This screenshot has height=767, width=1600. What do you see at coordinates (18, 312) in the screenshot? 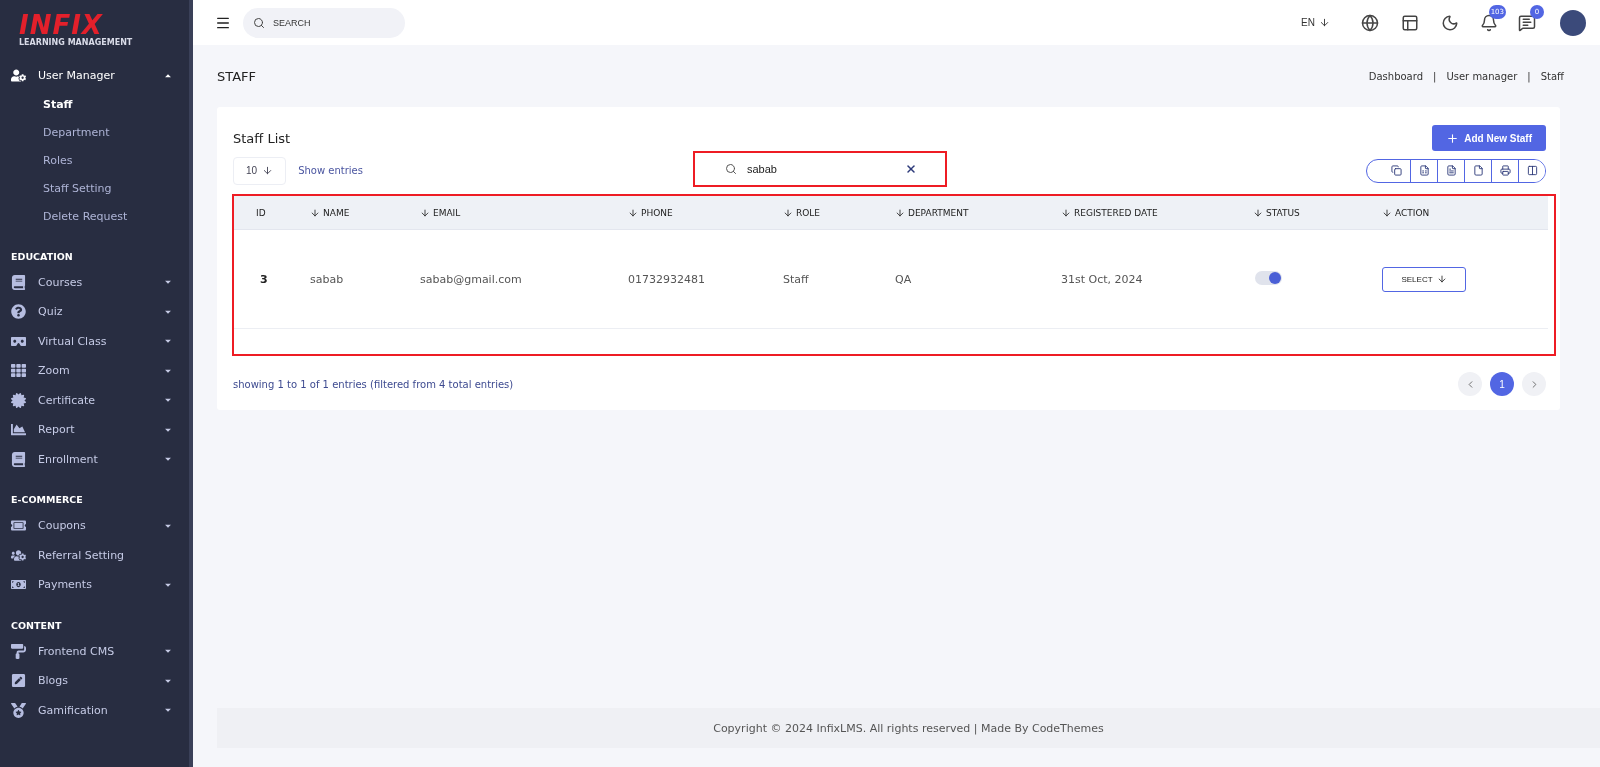
I see `question-icon` at bounding box center [18, 312].